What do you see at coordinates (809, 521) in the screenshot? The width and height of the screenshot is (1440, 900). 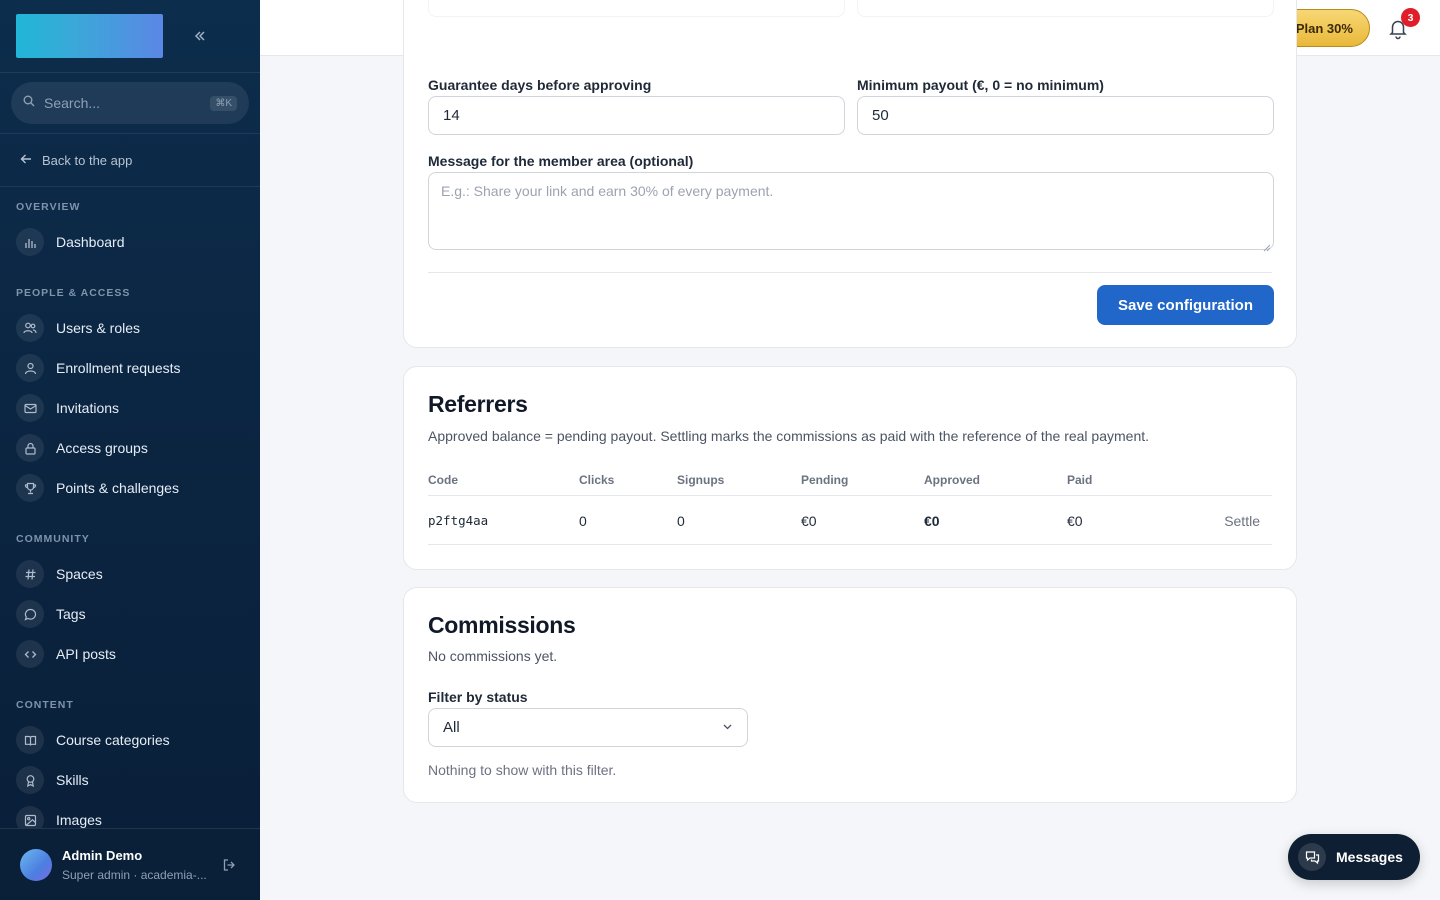 I see `referrer-pending: €0` at bounding box center [809, 521].